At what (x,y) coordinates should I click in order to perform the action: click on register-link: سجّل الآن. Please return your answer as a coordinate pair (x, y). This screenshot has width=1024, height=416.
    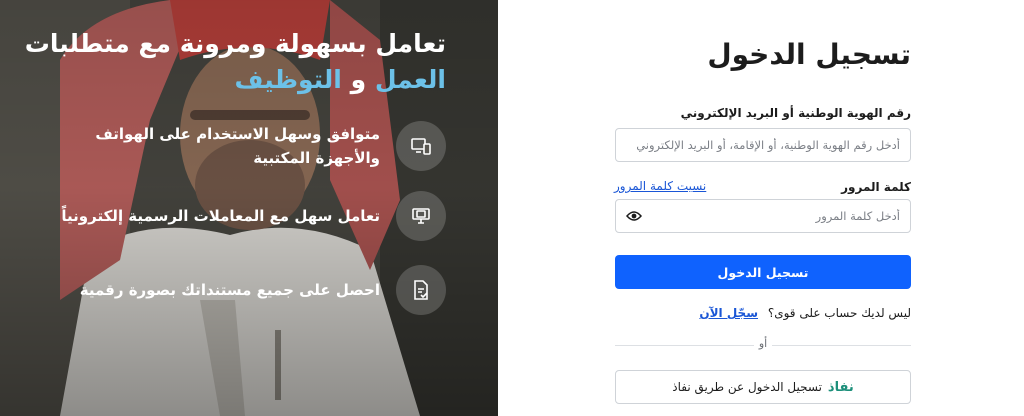
    Looking at the image, I should click on (728, 313).